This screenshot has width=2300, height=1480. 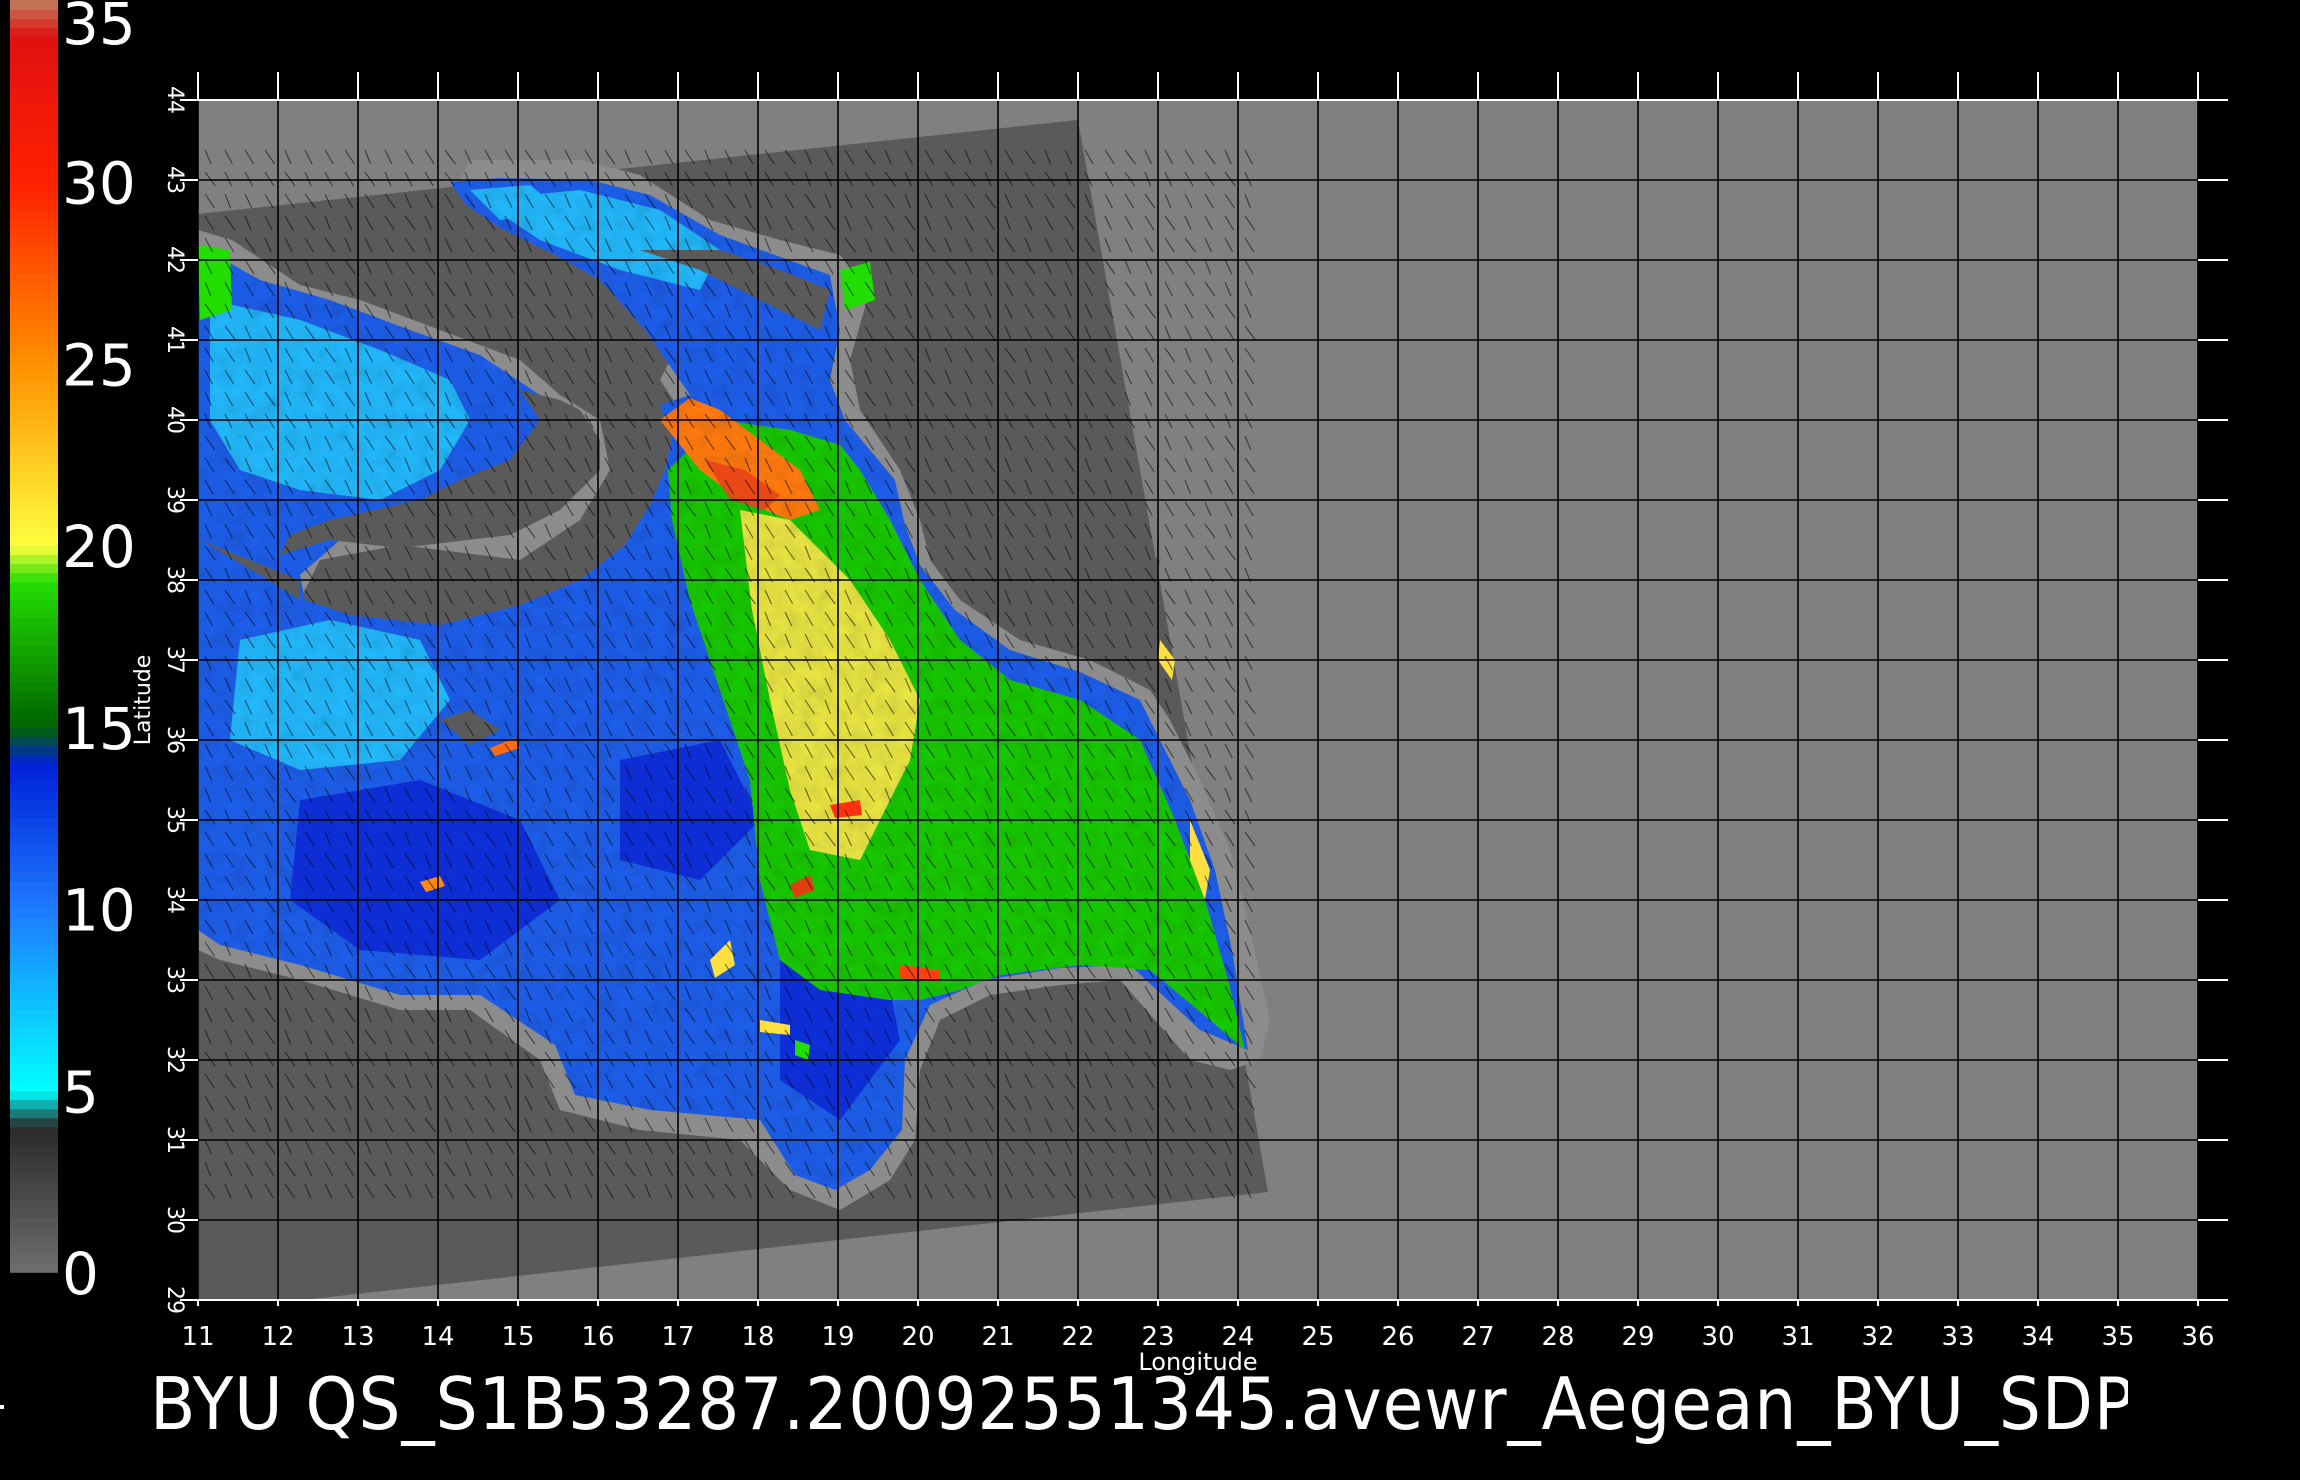 I want to click on y-tick-label: 37, so click(x=174, y=660).